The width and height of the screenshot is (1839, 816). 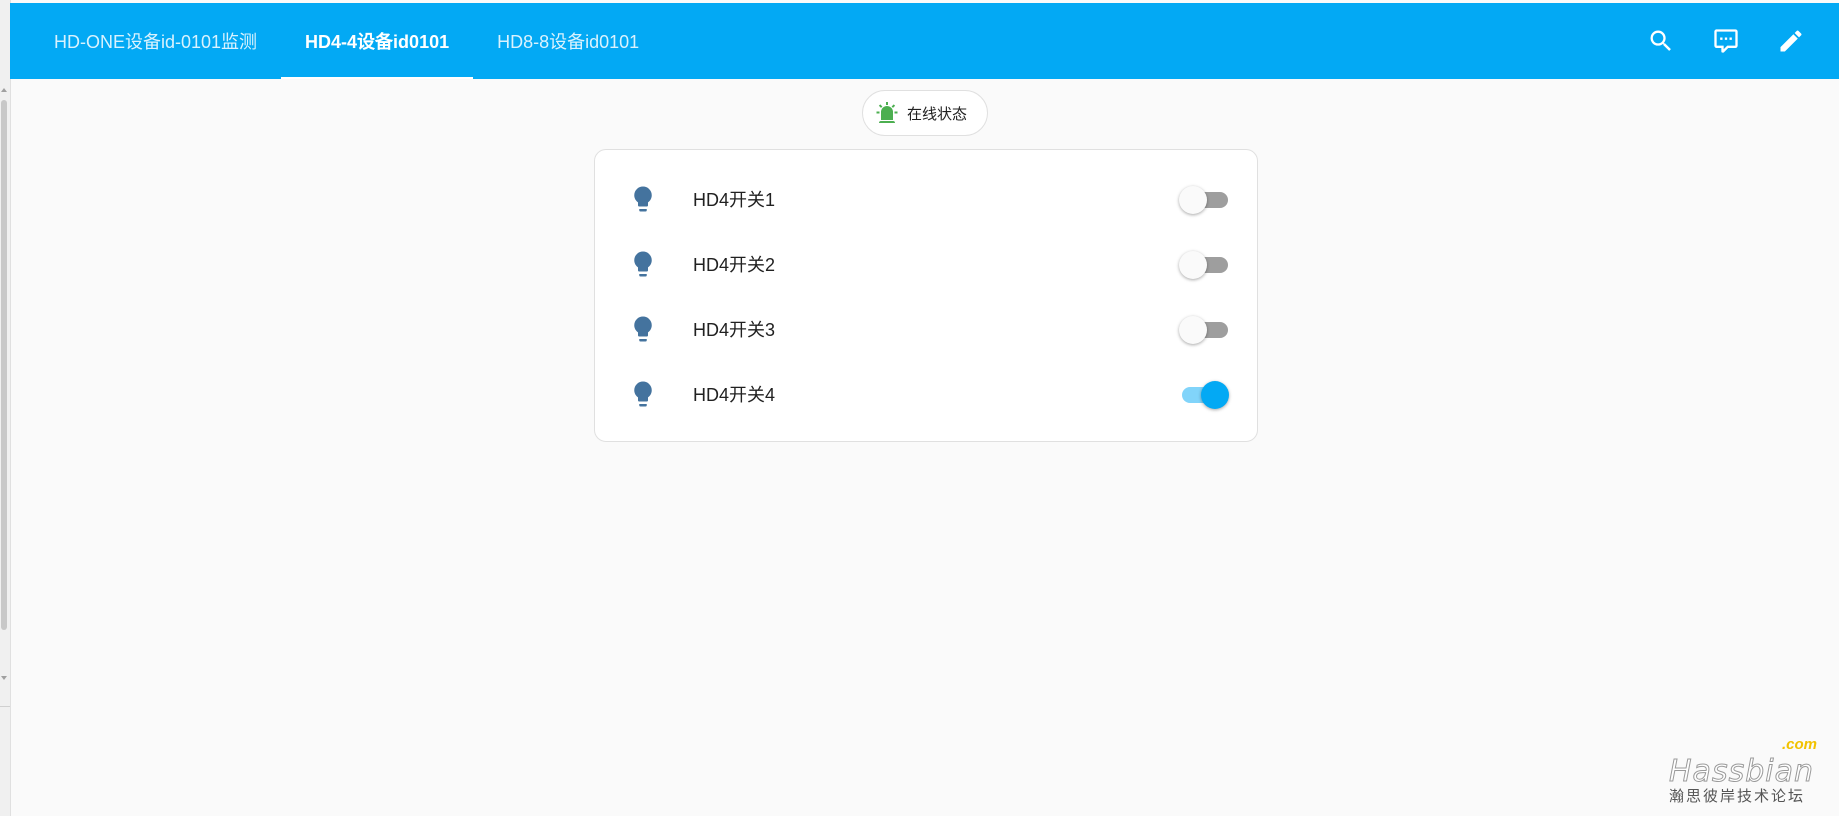 I want to click on watermark-subtitle: 瀚思彼岸技术论坛, so click(x=1737, y=796).